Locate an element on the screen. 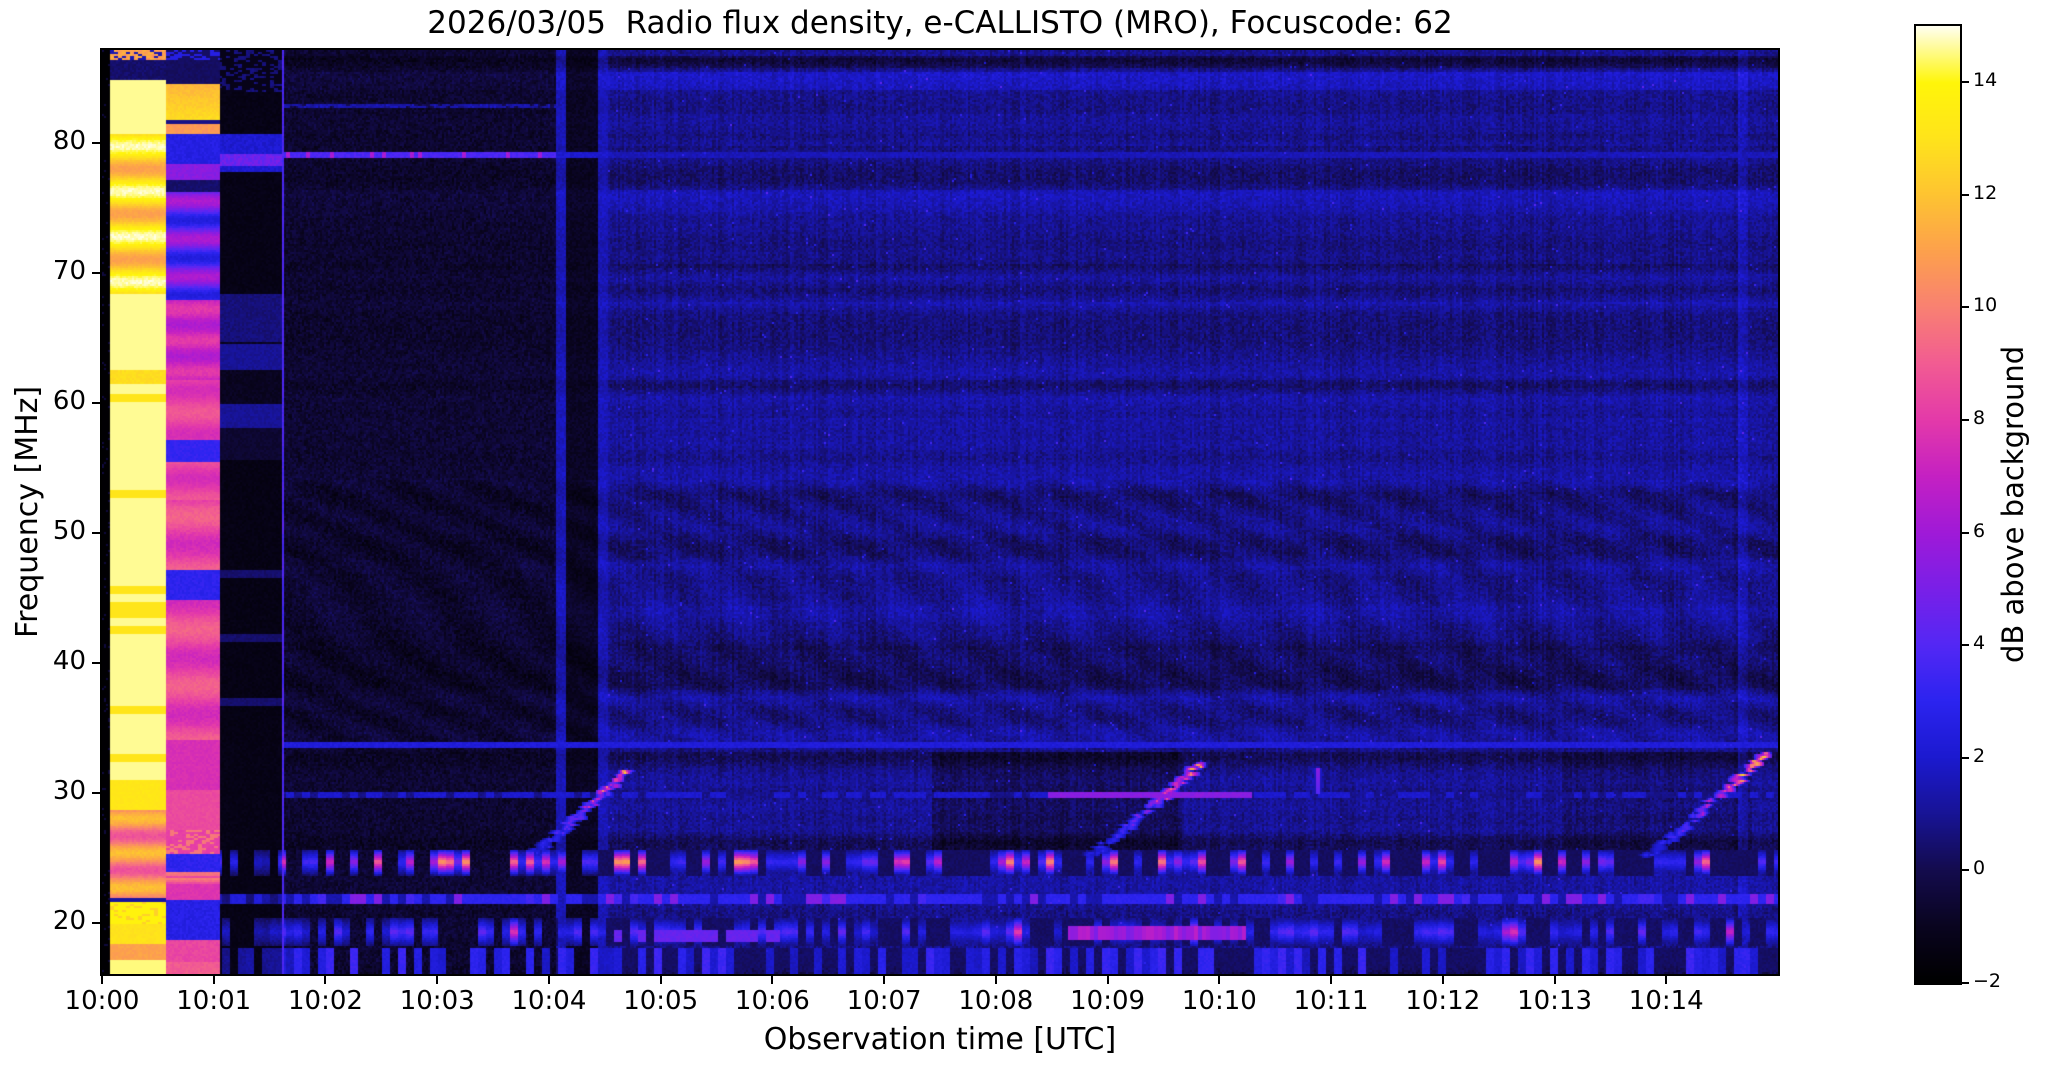  x-tick-label: 10:13 is located at coordinates (1554, 1001).